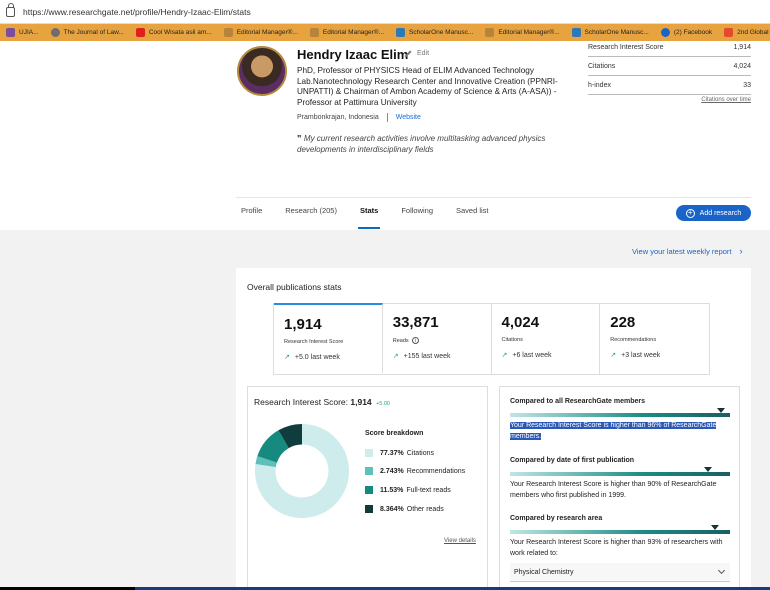 Image resolution: width=770 pixels, height=590 pixels. I want to click on metric-citations: Citations 4,024, so click(669, 72).